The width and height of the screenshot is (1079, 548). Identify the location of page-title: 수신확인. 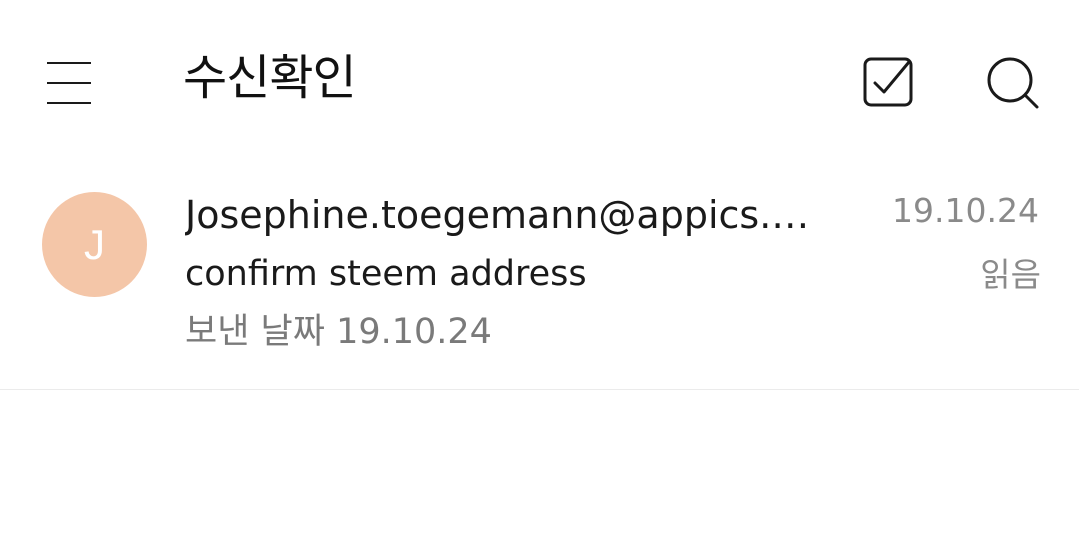
(270, 78).